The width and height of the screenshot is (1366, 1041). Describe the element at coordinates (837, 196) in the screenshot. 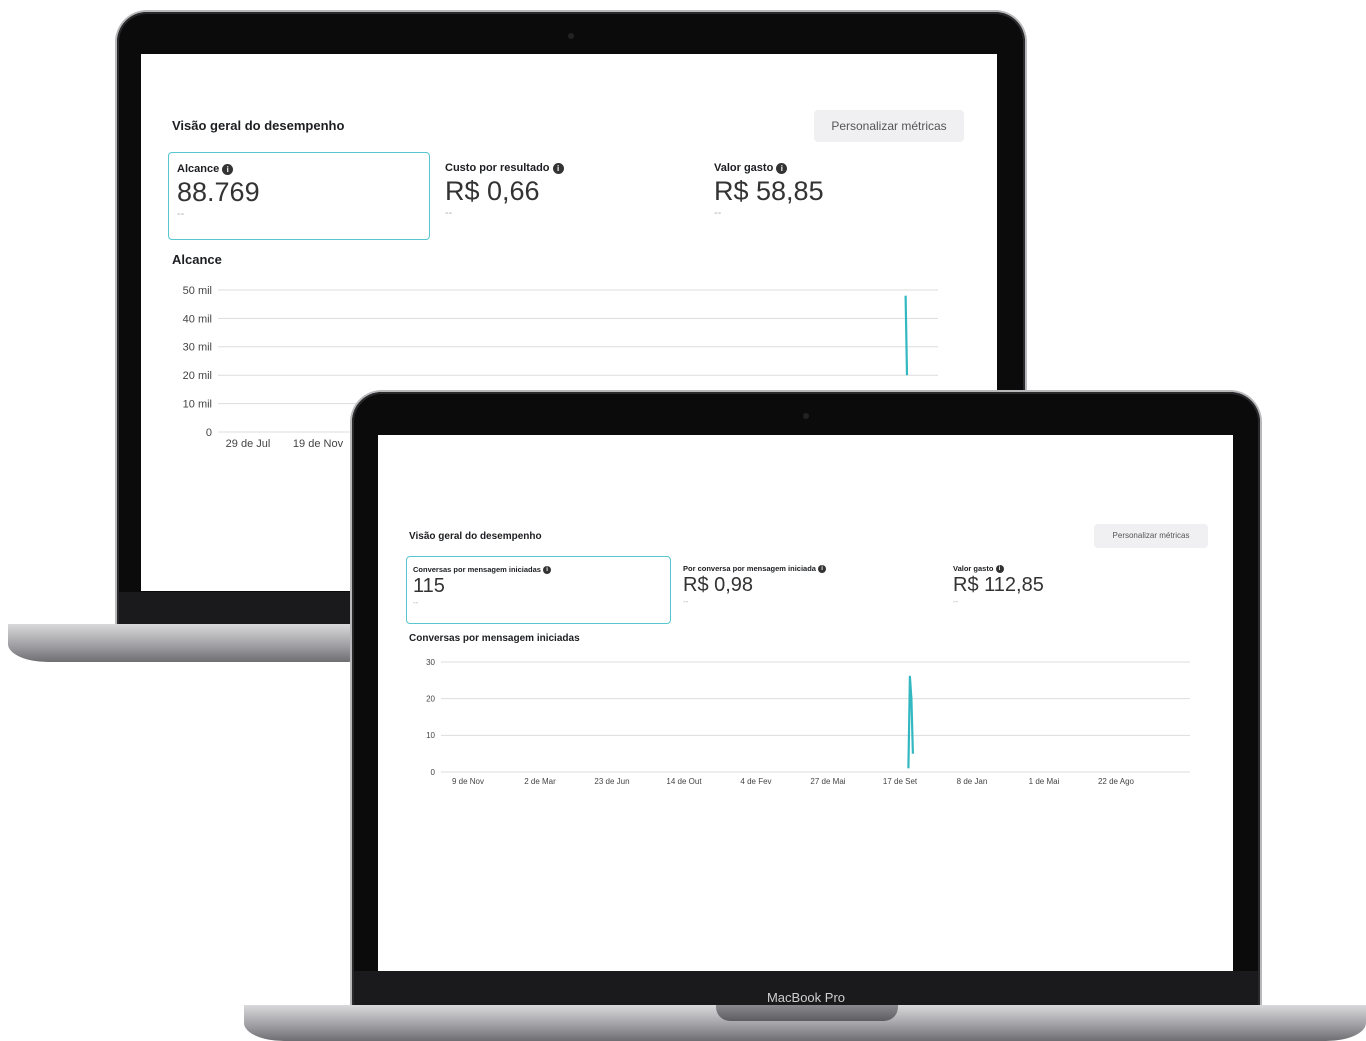

I see `metric-card-amount-spent: Valor gasto i R$ 58,85 --` at that location.